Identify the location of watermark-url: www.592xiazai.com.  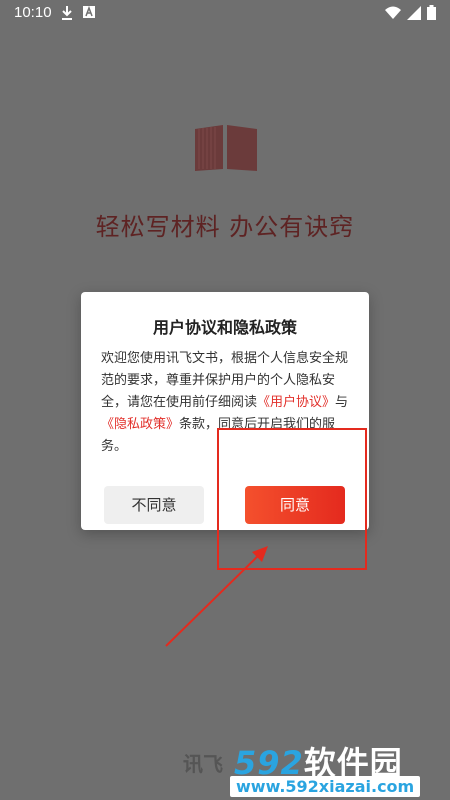
(325, 786).